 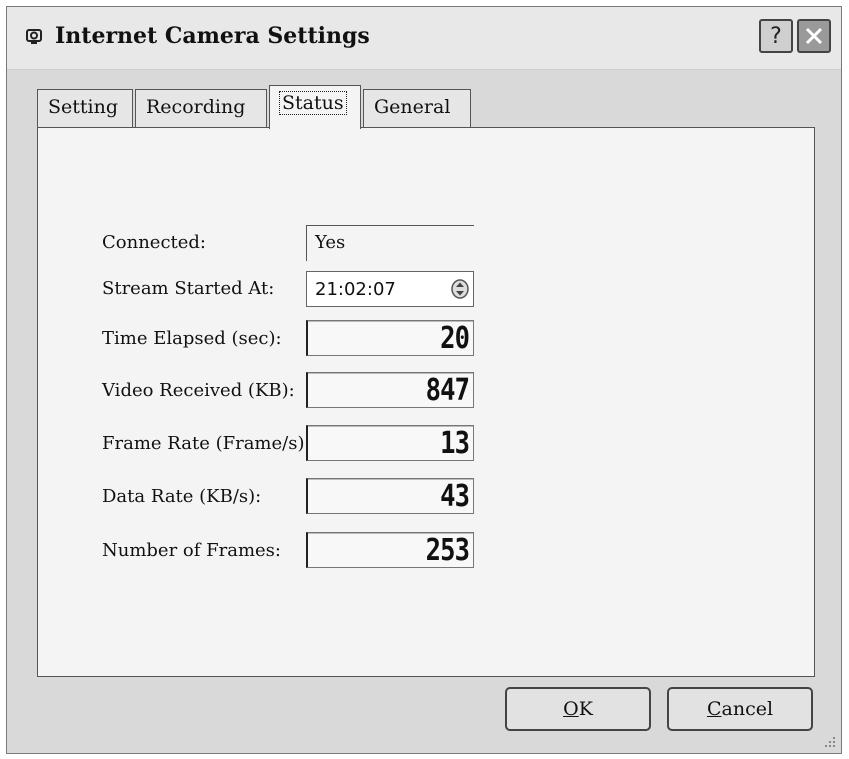 What do you see at coordinates (585, 709) in the screenshot?
I see `ok-label-rest: K` at bounding box center [585, 709].